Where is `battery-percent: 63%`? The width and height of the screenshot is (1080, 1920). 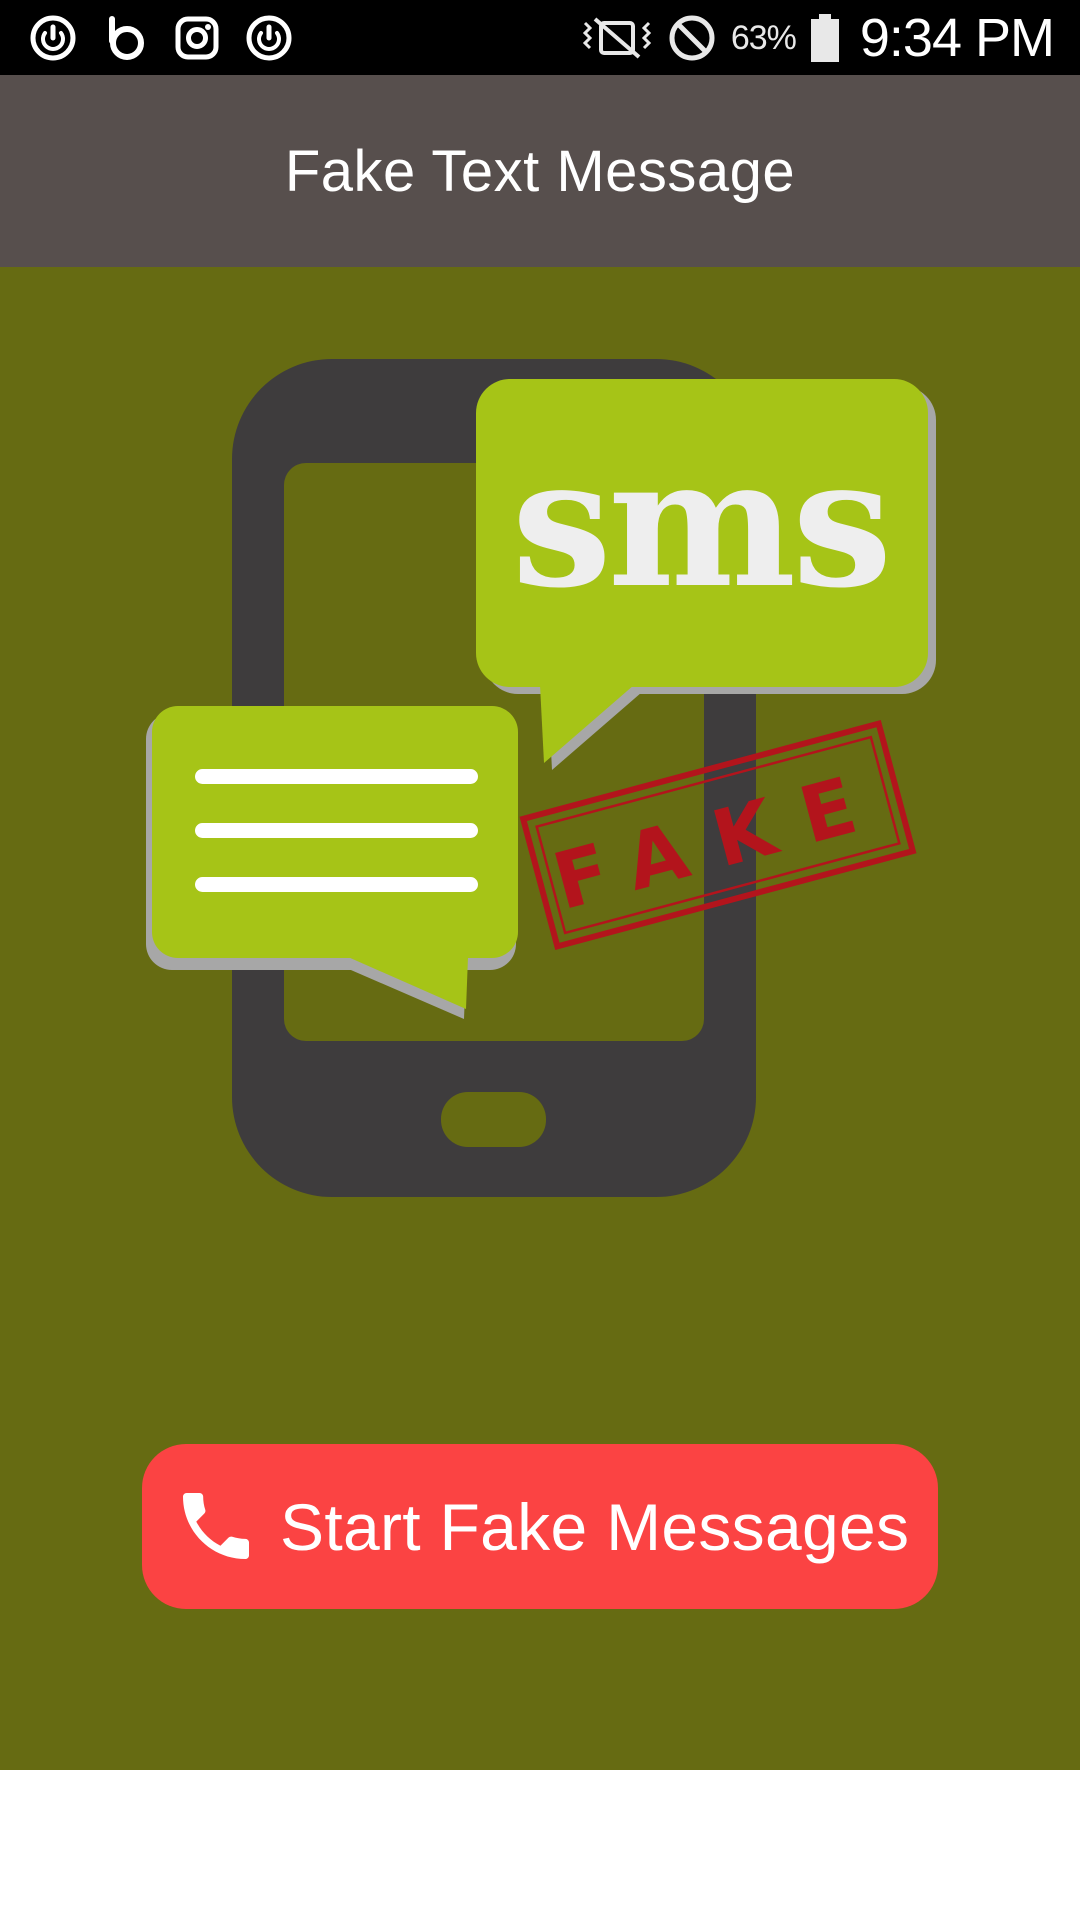
battery-percent: 63% is located at coordinates (763, 37).